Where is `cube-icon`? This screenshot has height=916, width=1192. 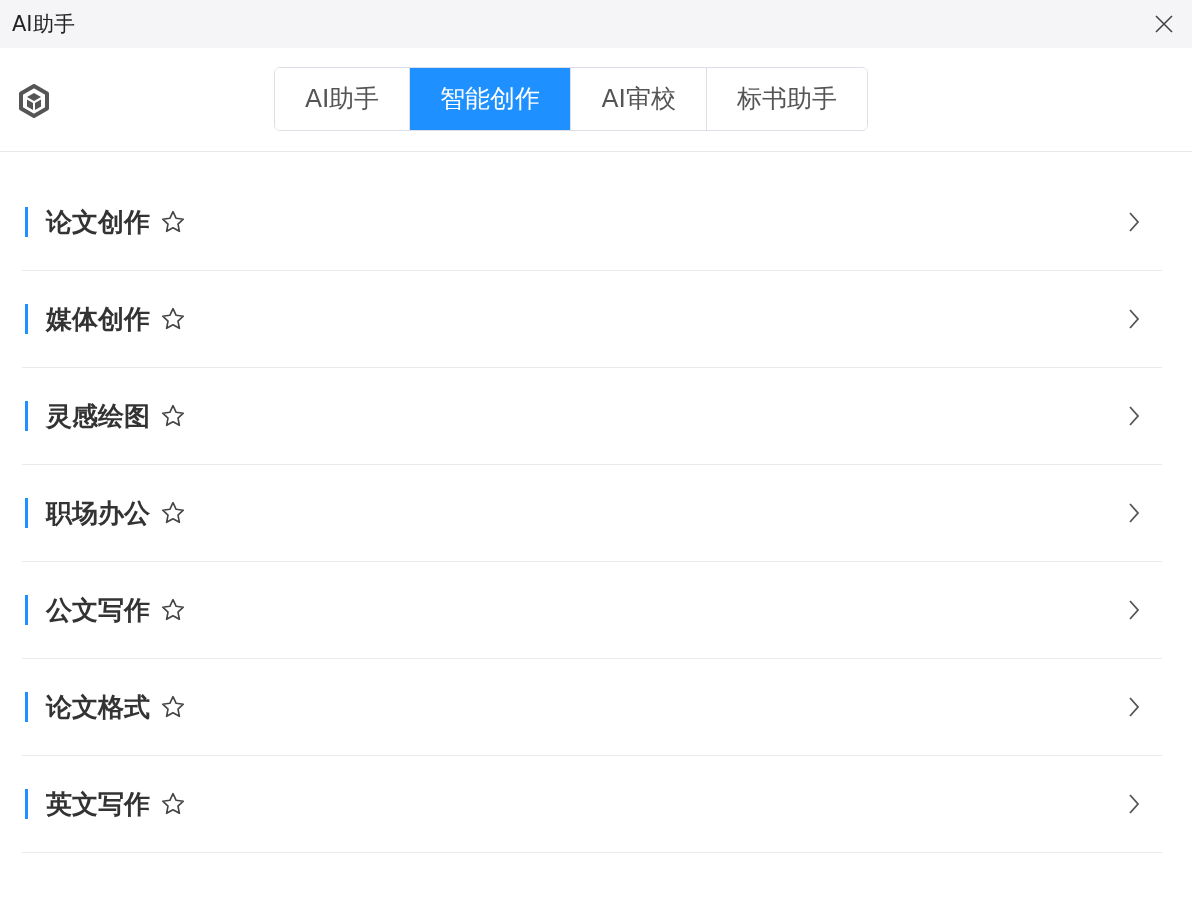
cube-icon is located at coordinates (34, 101).